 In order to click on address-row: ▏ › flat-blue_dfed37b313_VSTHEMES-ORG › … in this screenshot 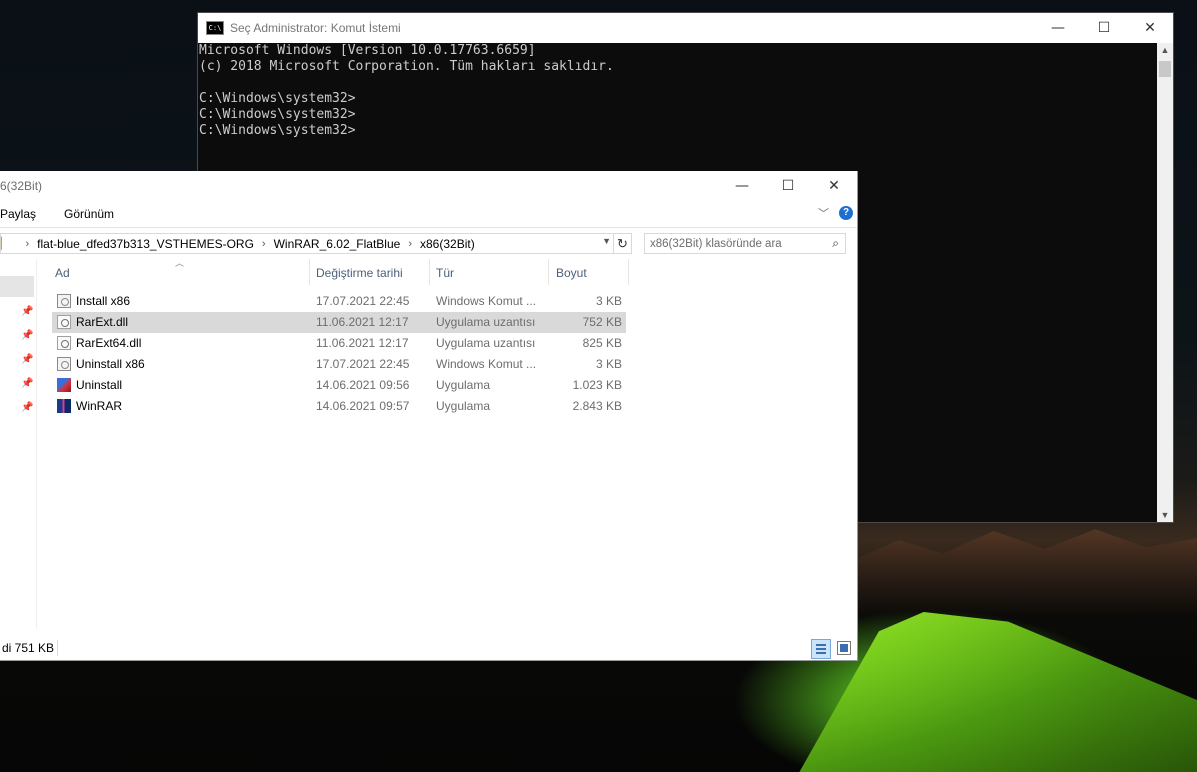, I will do `click(428, 244)`.